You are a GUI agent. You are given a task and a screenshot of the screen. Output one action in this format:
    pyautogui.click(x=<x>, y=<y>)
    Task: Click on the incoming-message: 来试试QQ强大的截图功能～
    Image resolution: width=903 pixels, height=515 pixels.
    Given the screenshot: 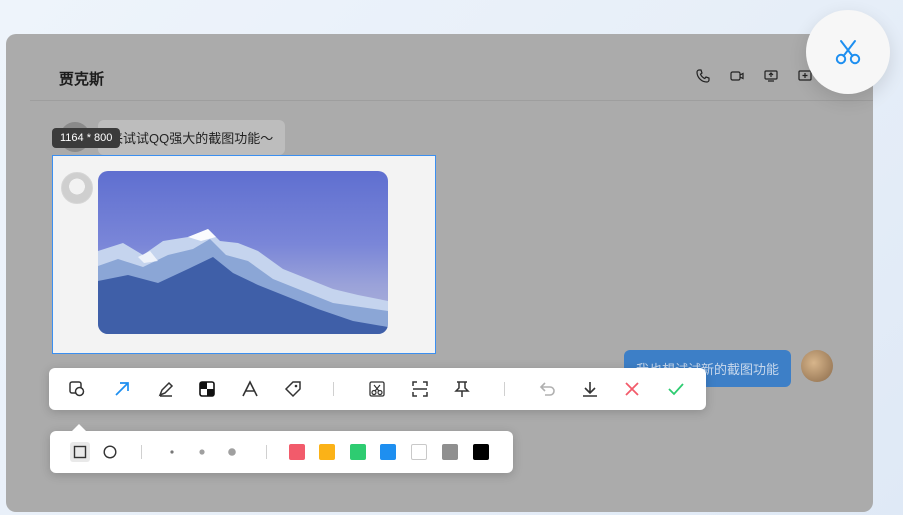 What is the action you would take?
    pyautogui.click(x=192, y=137)
    